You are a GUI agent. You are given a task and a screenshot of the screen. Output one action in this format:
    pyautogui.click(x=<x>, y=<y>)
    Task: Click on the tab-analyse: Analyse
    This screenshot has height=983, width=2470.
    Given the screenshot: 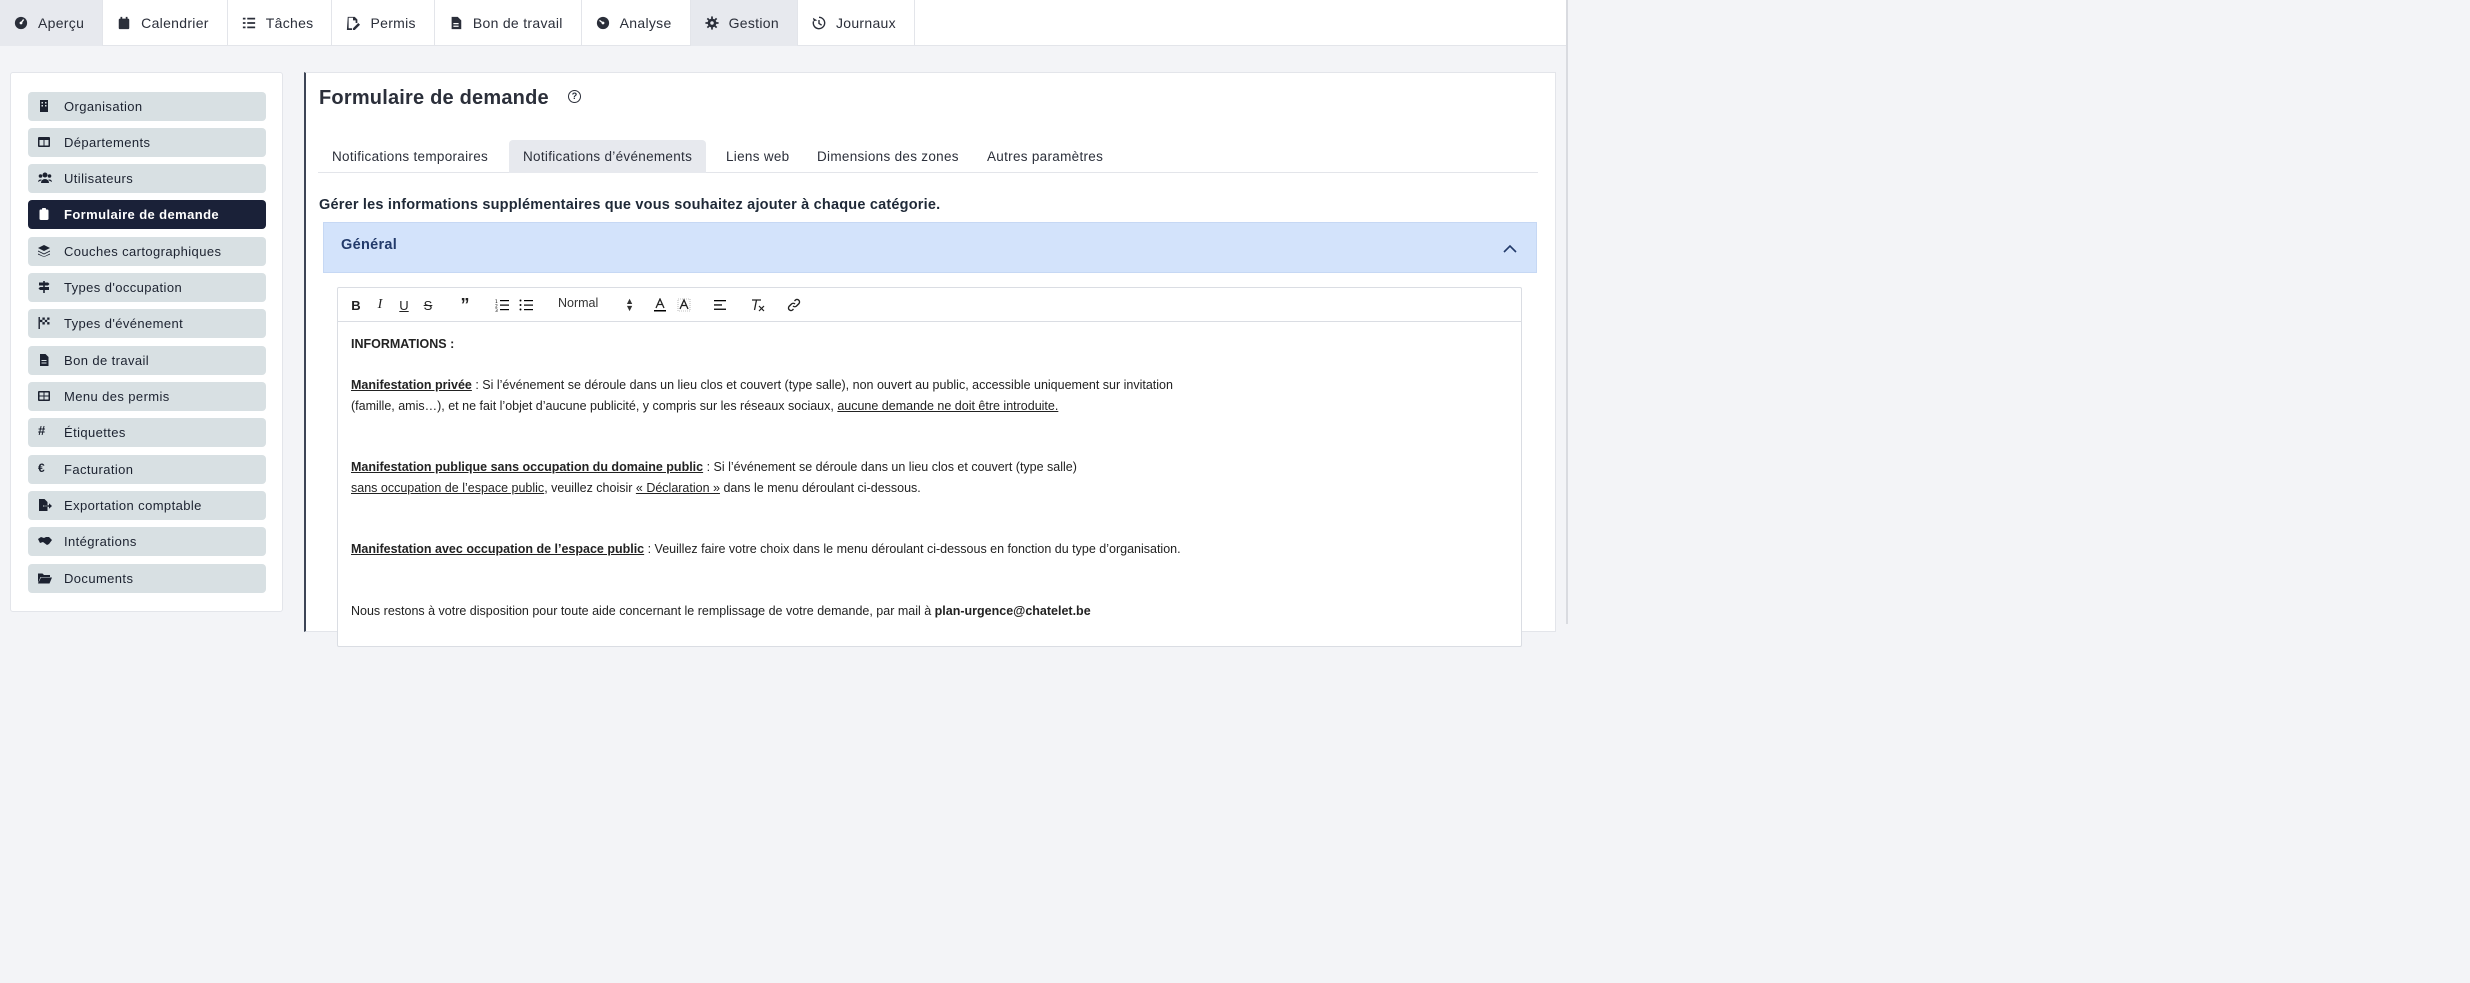 What is the action you would take?
    pyautogui.click(x=636, y=23)
    